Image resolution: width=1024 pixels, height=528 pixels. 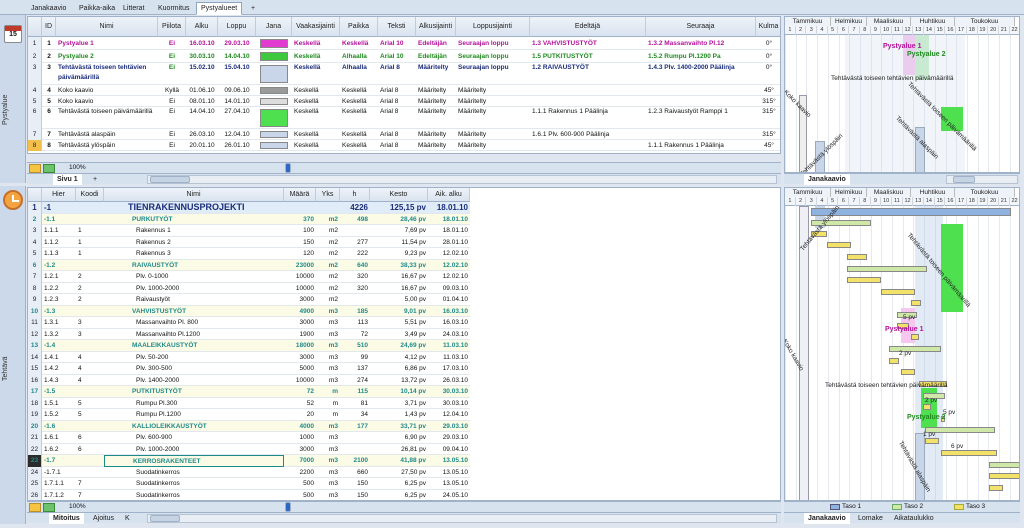 I want to click on cell-num: 23, so click(x=35, y=461).